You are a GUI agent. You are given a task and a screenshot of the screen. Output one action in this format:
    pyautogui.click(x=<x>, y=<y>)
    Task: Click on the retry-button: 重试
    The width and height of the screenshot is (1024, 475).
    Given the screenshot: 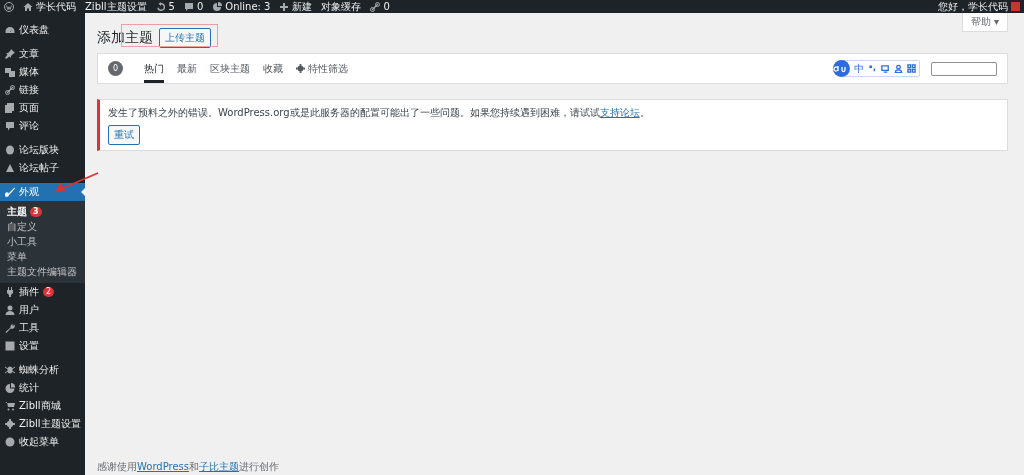 What is the action you would take?
    pyautogui.click(x=124, y=135)
    